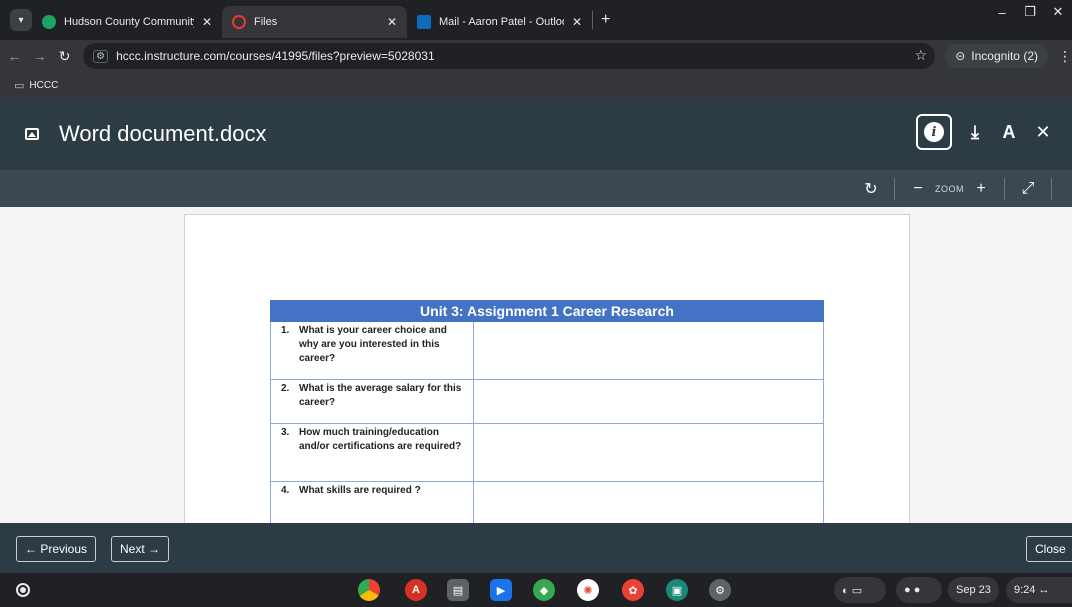  I want to click on next-button: Next →, so click(140, 549).